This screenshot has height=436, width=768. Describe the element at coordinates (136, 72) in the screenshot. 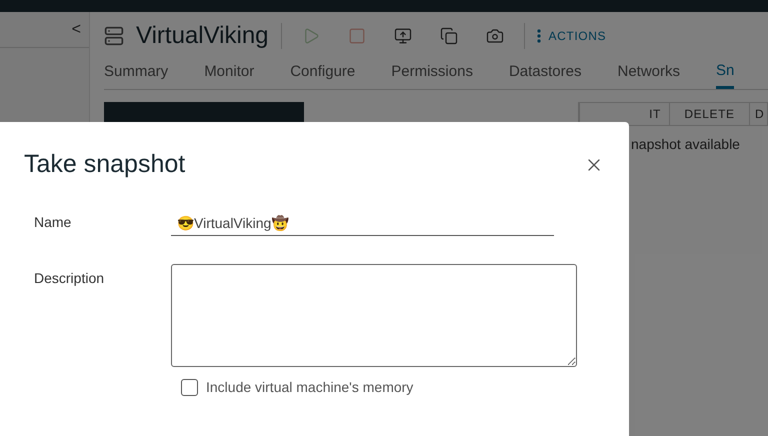

I see `tab: Summary` at that location.